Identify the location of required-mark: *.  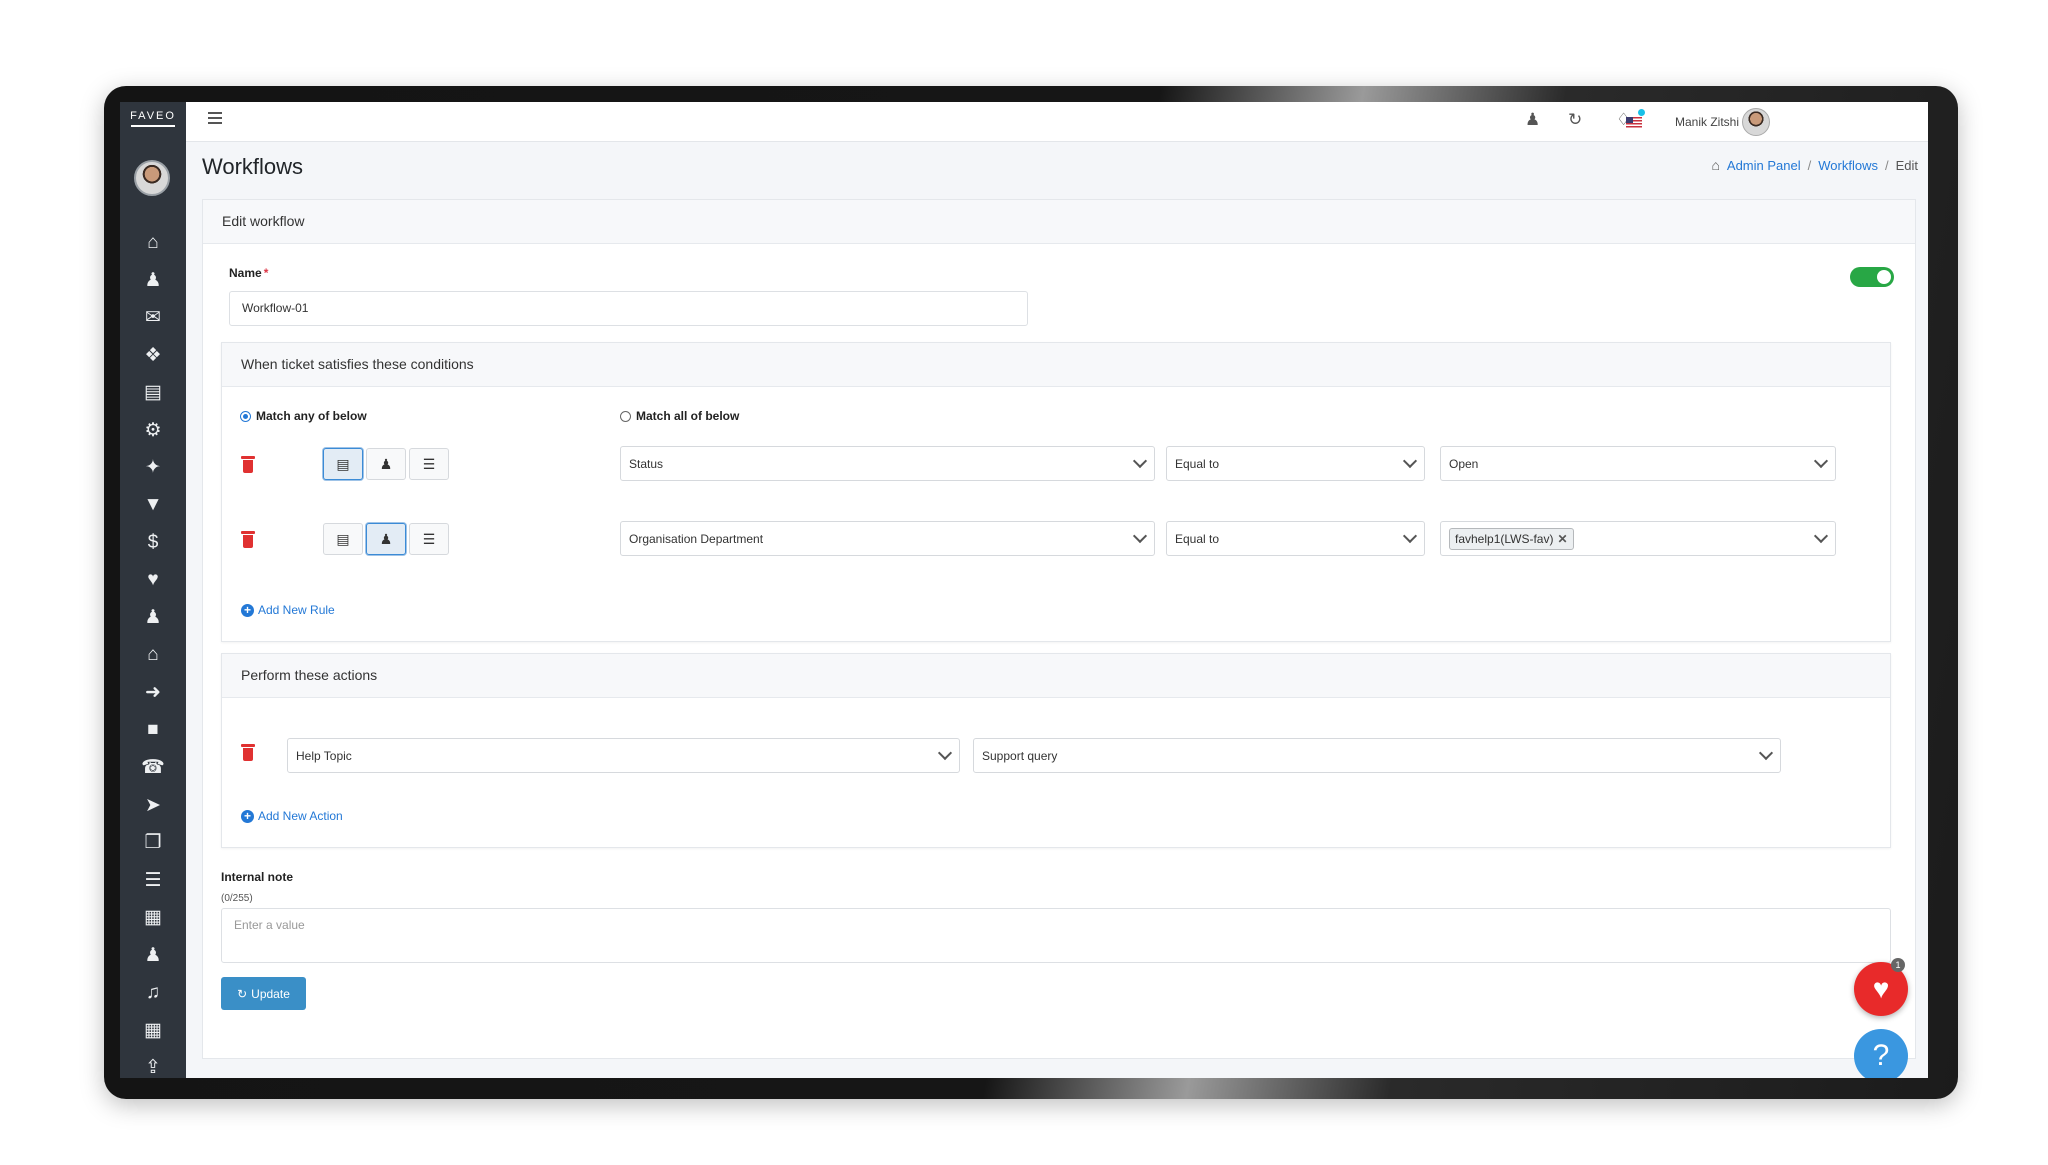
(266, 273).